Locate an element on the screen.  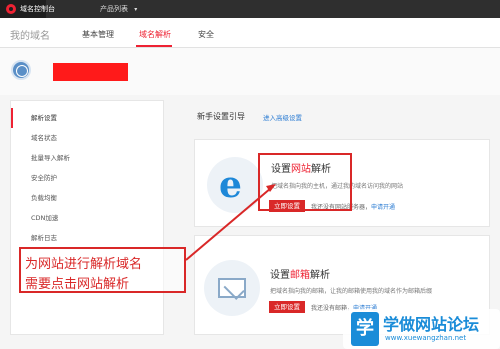
email-card-description: 把域名指向我的邮箱，让我的邮箱使用我的域名作为邮箱后缀 is located at coordinates (351, 291).